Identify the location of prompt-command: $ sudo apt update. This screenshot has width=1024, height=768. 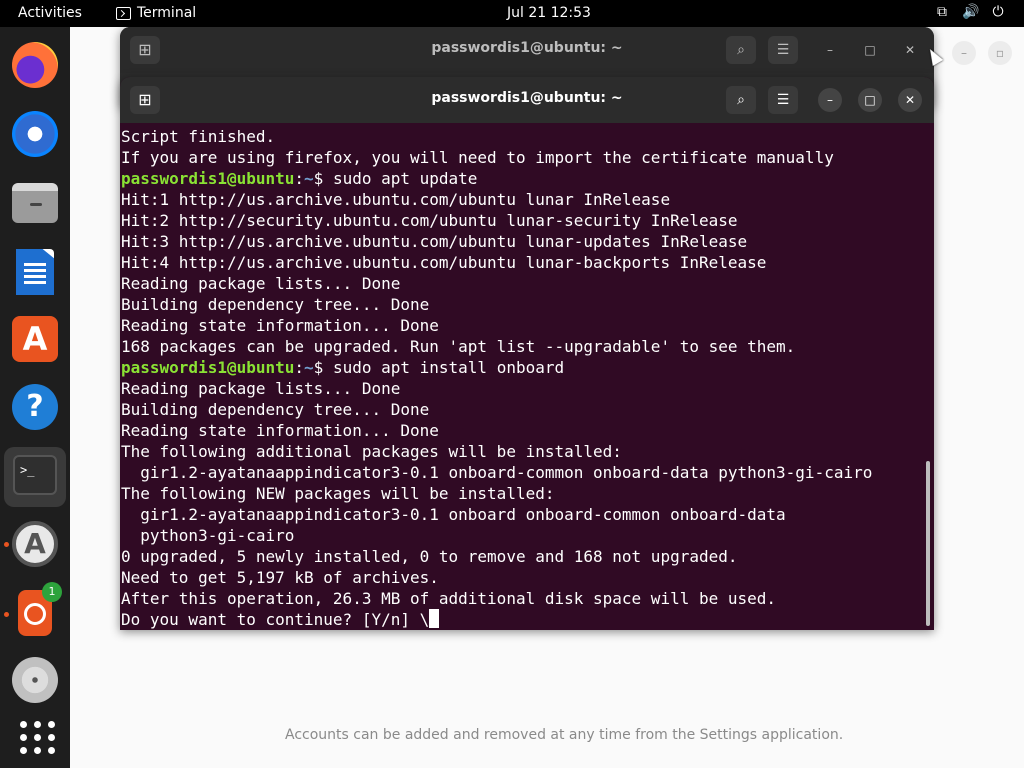
(395, 178).